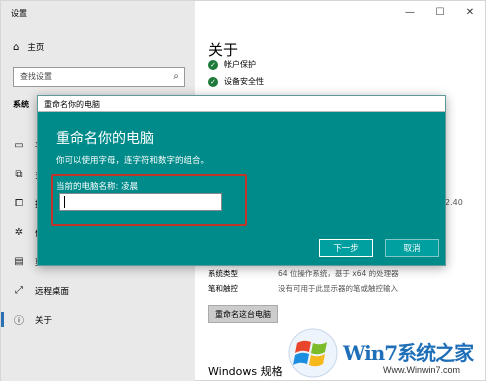 This screenshot has width=486, height=381. What do you see at coordinates (422, 370) in the screenshot?
I see `watermark-url: Www.Winwin7.com` at bounding box center [422, 370].